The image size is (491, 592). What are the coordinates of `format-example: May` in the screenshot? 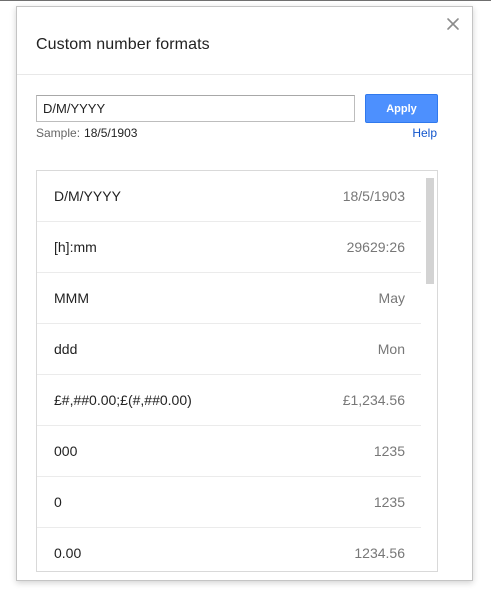 It's located at (391, 298).